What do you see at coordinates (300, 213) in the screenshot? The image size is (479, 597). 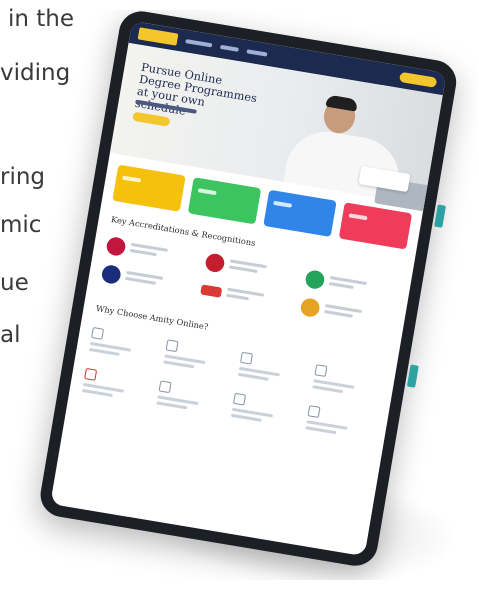 I see `program-tile-blue` at bounding box center [300, 213].